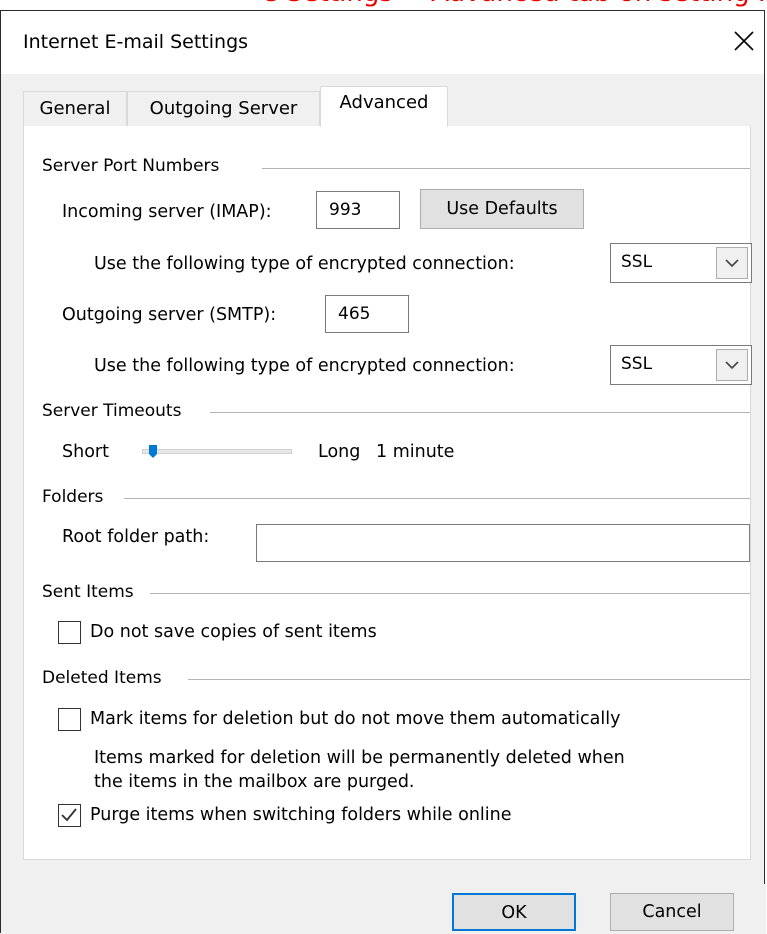 The image size is (767, 934). What do you see at coordinates (502, 209) in the screenshot?
I see `use-defaults-button: Use Defaults` at bounding box center [502, 209].